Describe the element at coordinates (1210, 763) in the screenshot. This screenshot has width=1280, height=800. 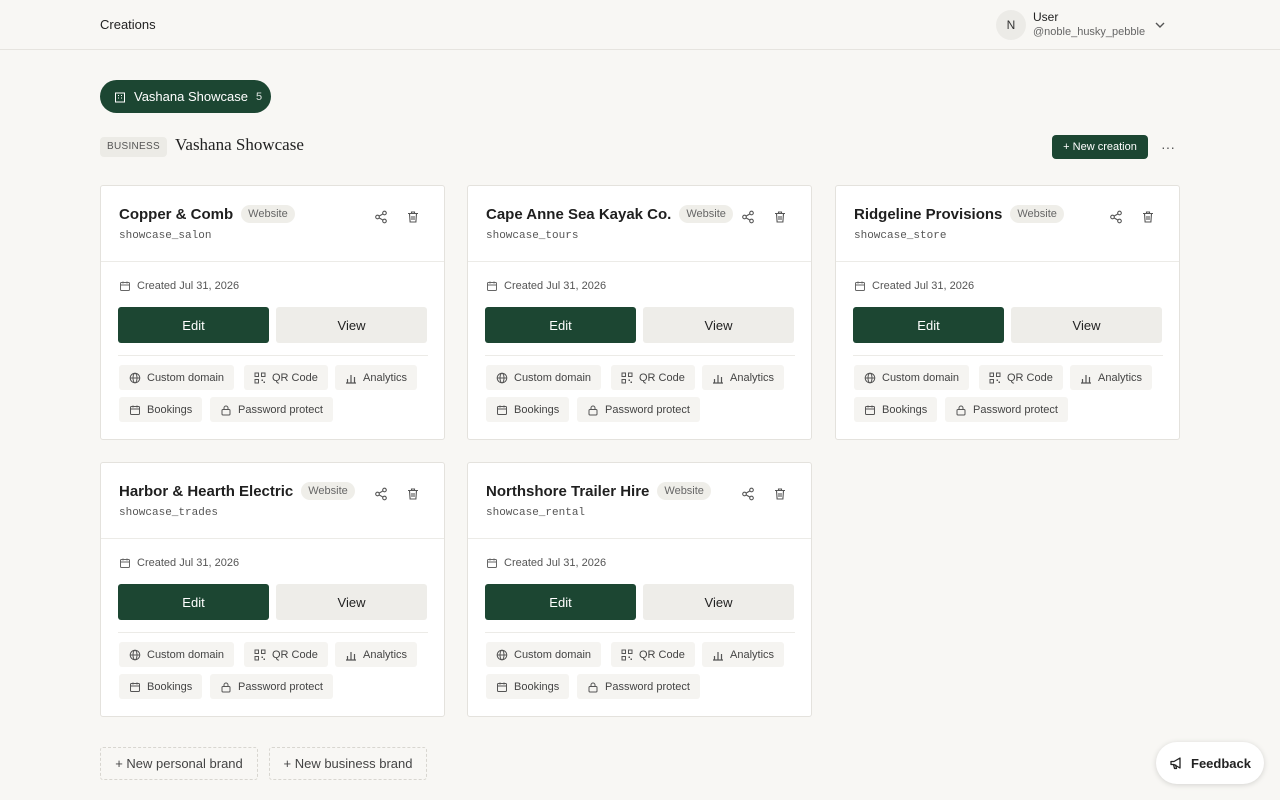
I see `feedback-button: Feedback` at that location.